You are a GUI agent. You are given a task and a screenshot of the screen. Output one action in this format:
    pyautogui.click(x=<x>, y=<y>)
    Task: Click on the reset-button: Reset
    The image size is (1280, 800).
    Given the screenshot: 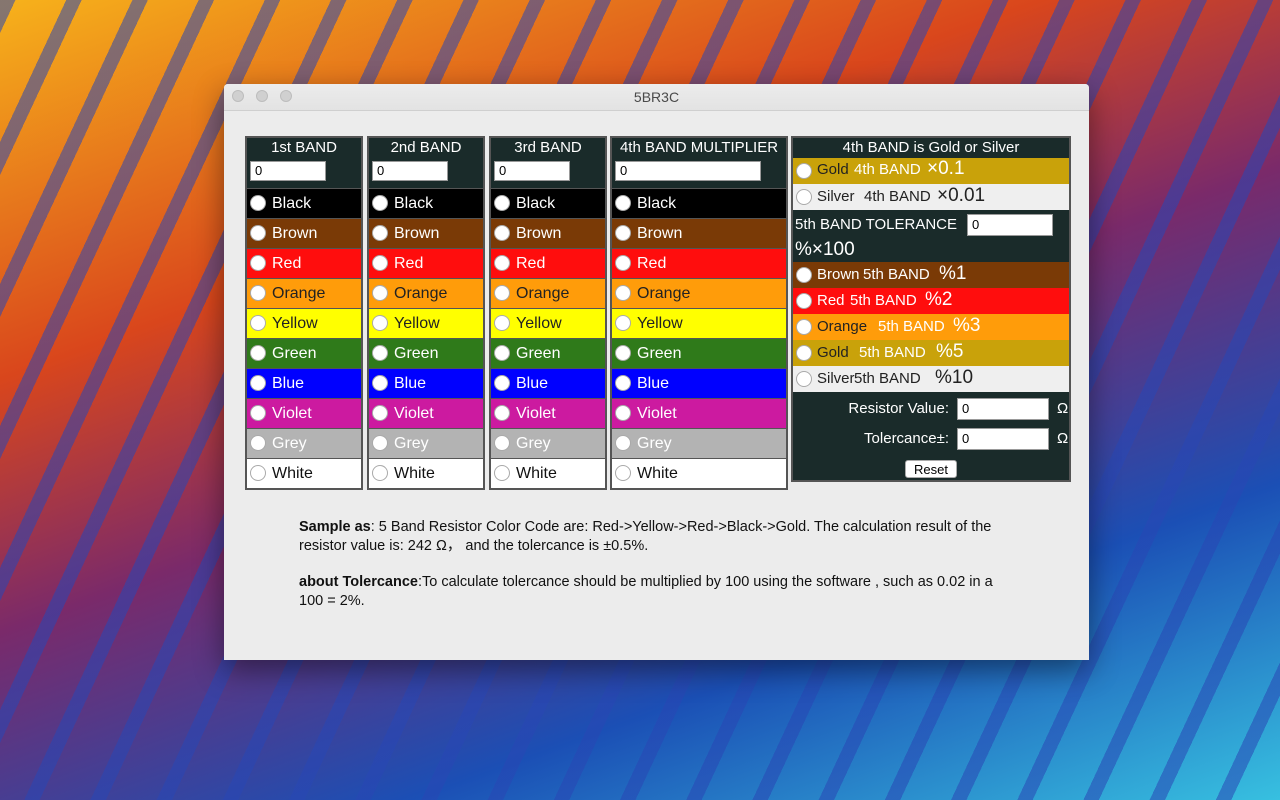 What is the action you would take?
    pyautogui.click(x=931, y=469)
    